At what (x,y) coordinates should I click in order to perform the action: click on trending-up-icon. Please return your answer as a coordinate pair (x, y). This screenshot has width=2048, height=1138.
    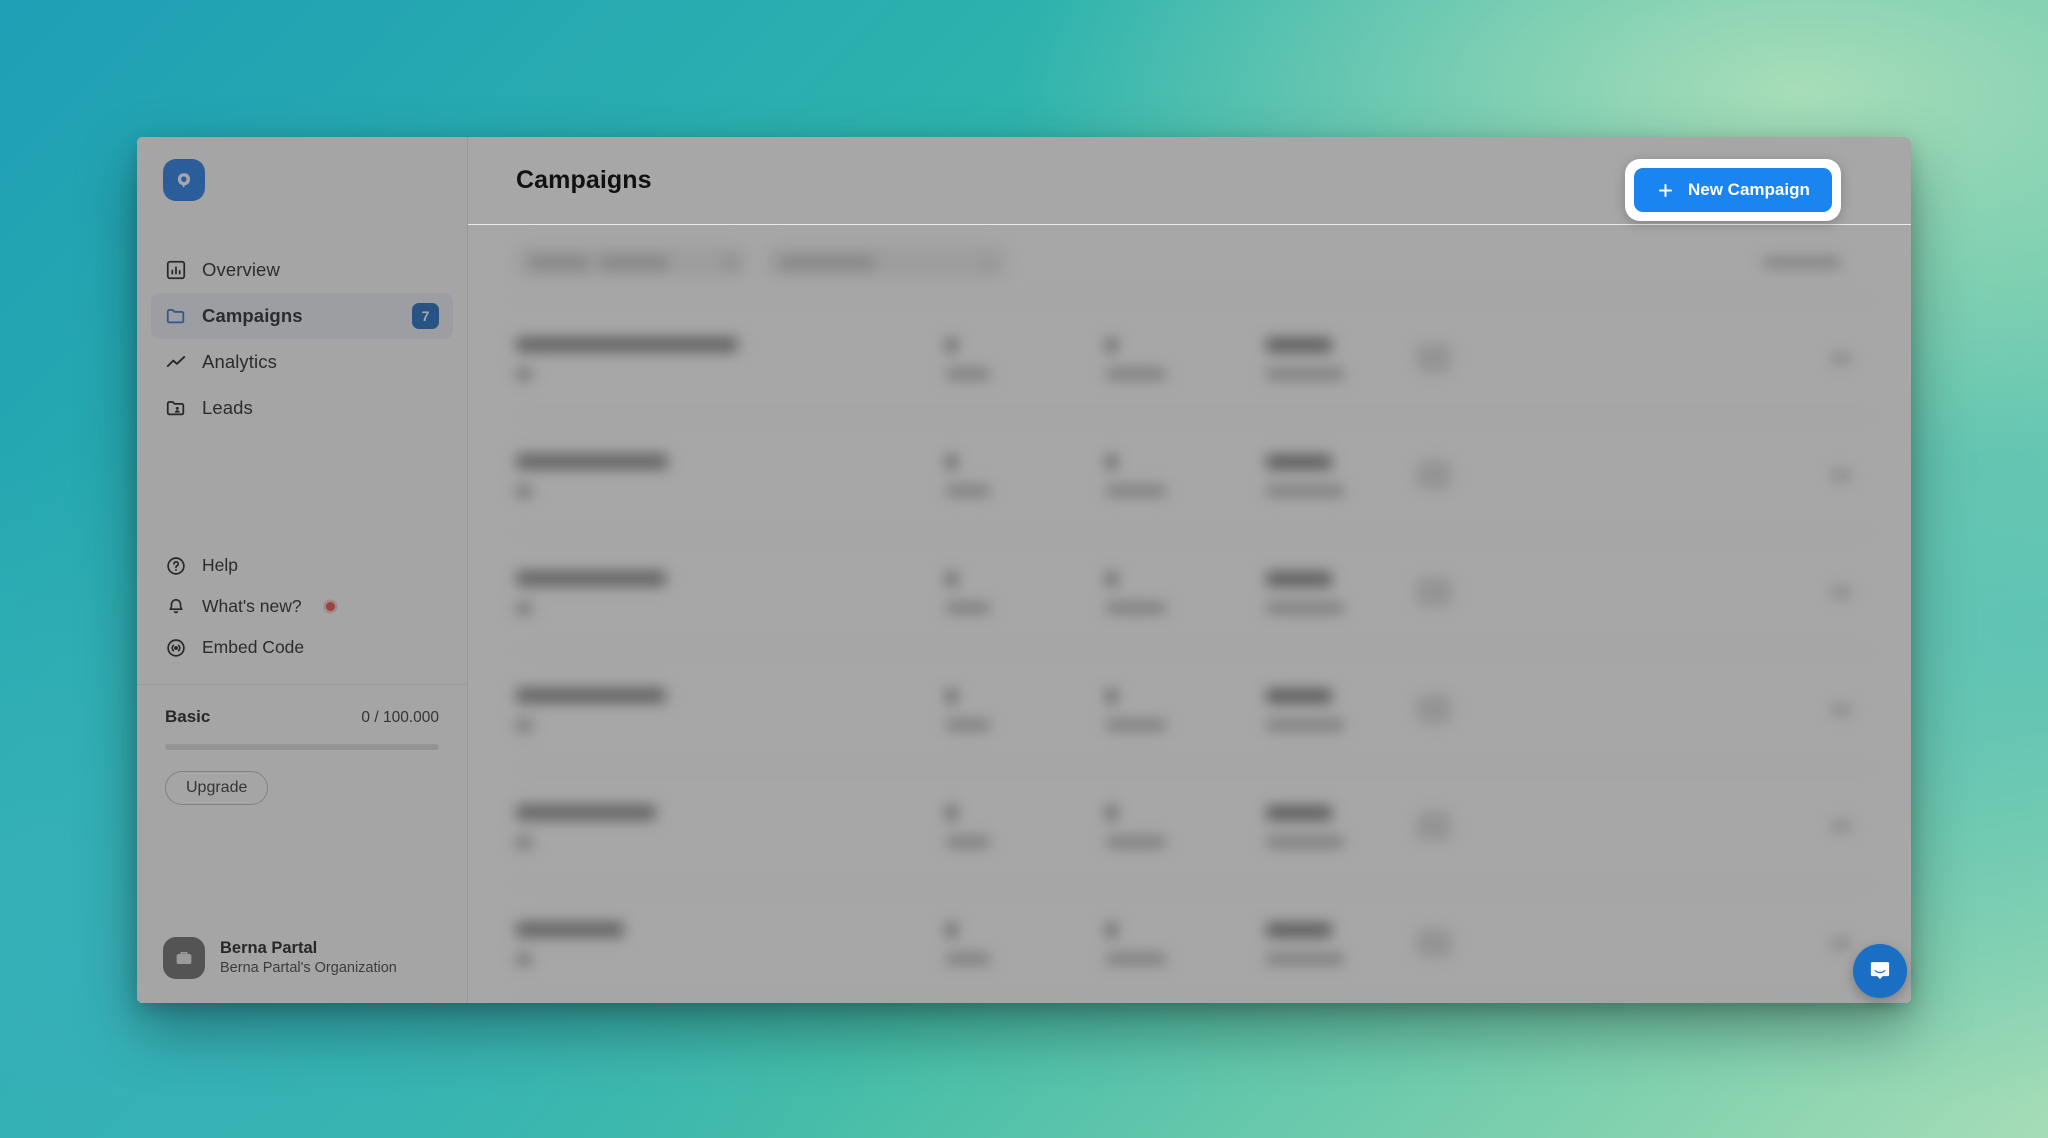
    Looking at the image, I should click on (176, 361).